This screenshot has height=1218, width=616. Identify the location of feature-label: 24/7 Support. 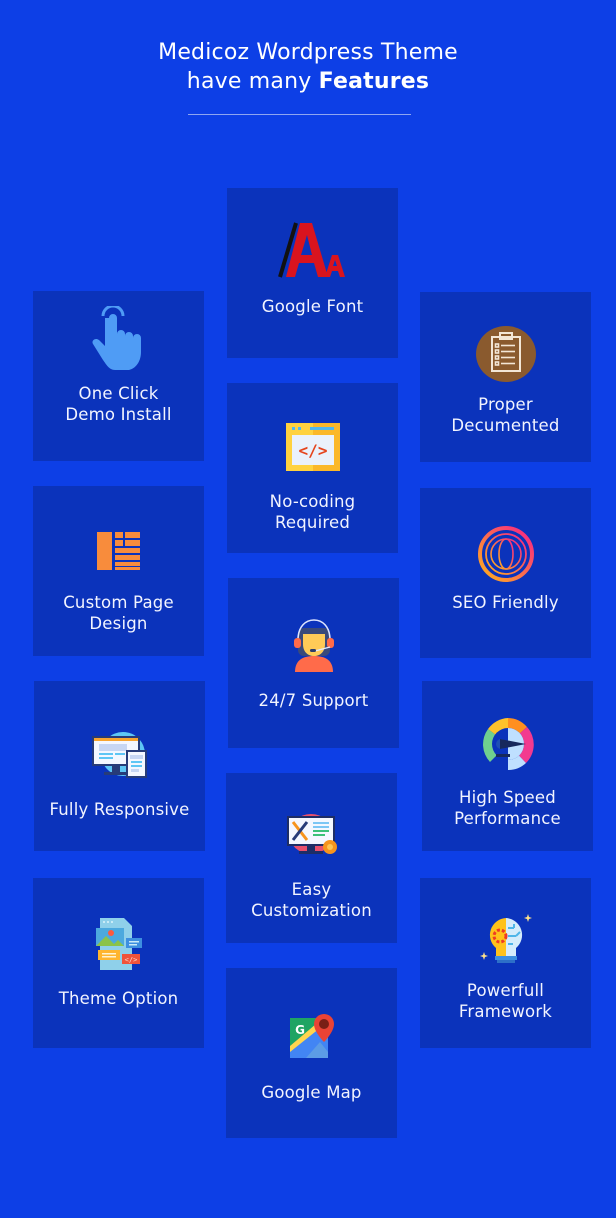
(313, 700).